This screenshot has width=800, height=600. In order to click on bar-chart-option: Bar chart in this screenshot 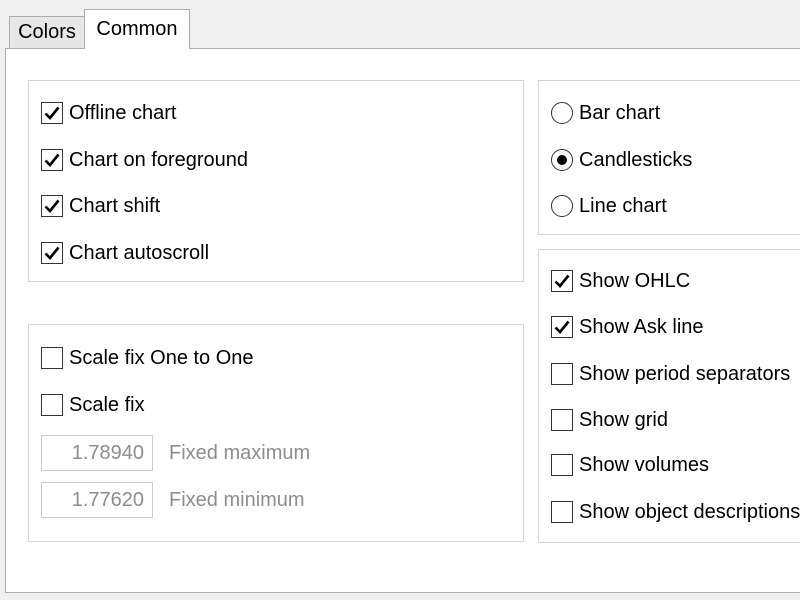, I will do `click(605, 113)`.